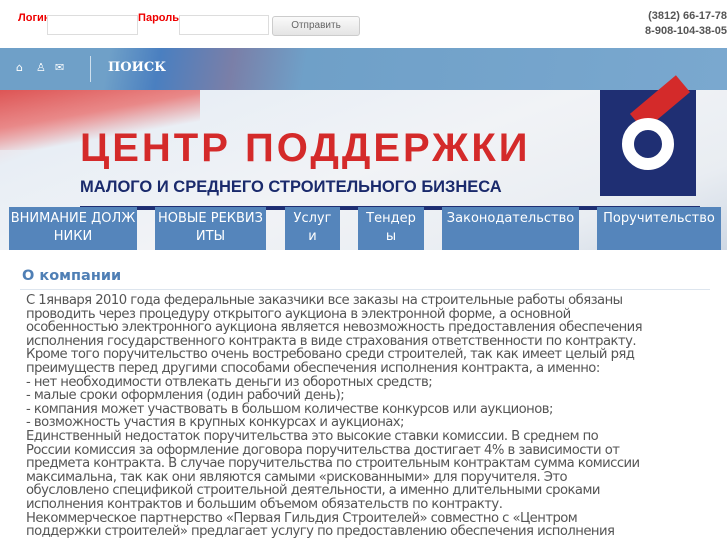  I want to click on banner-subtitle: МАЛОГО И СРЕДНЕГО СТРОИТЕЛЬНОГО БИЗНЕСА, so click(291, 187).